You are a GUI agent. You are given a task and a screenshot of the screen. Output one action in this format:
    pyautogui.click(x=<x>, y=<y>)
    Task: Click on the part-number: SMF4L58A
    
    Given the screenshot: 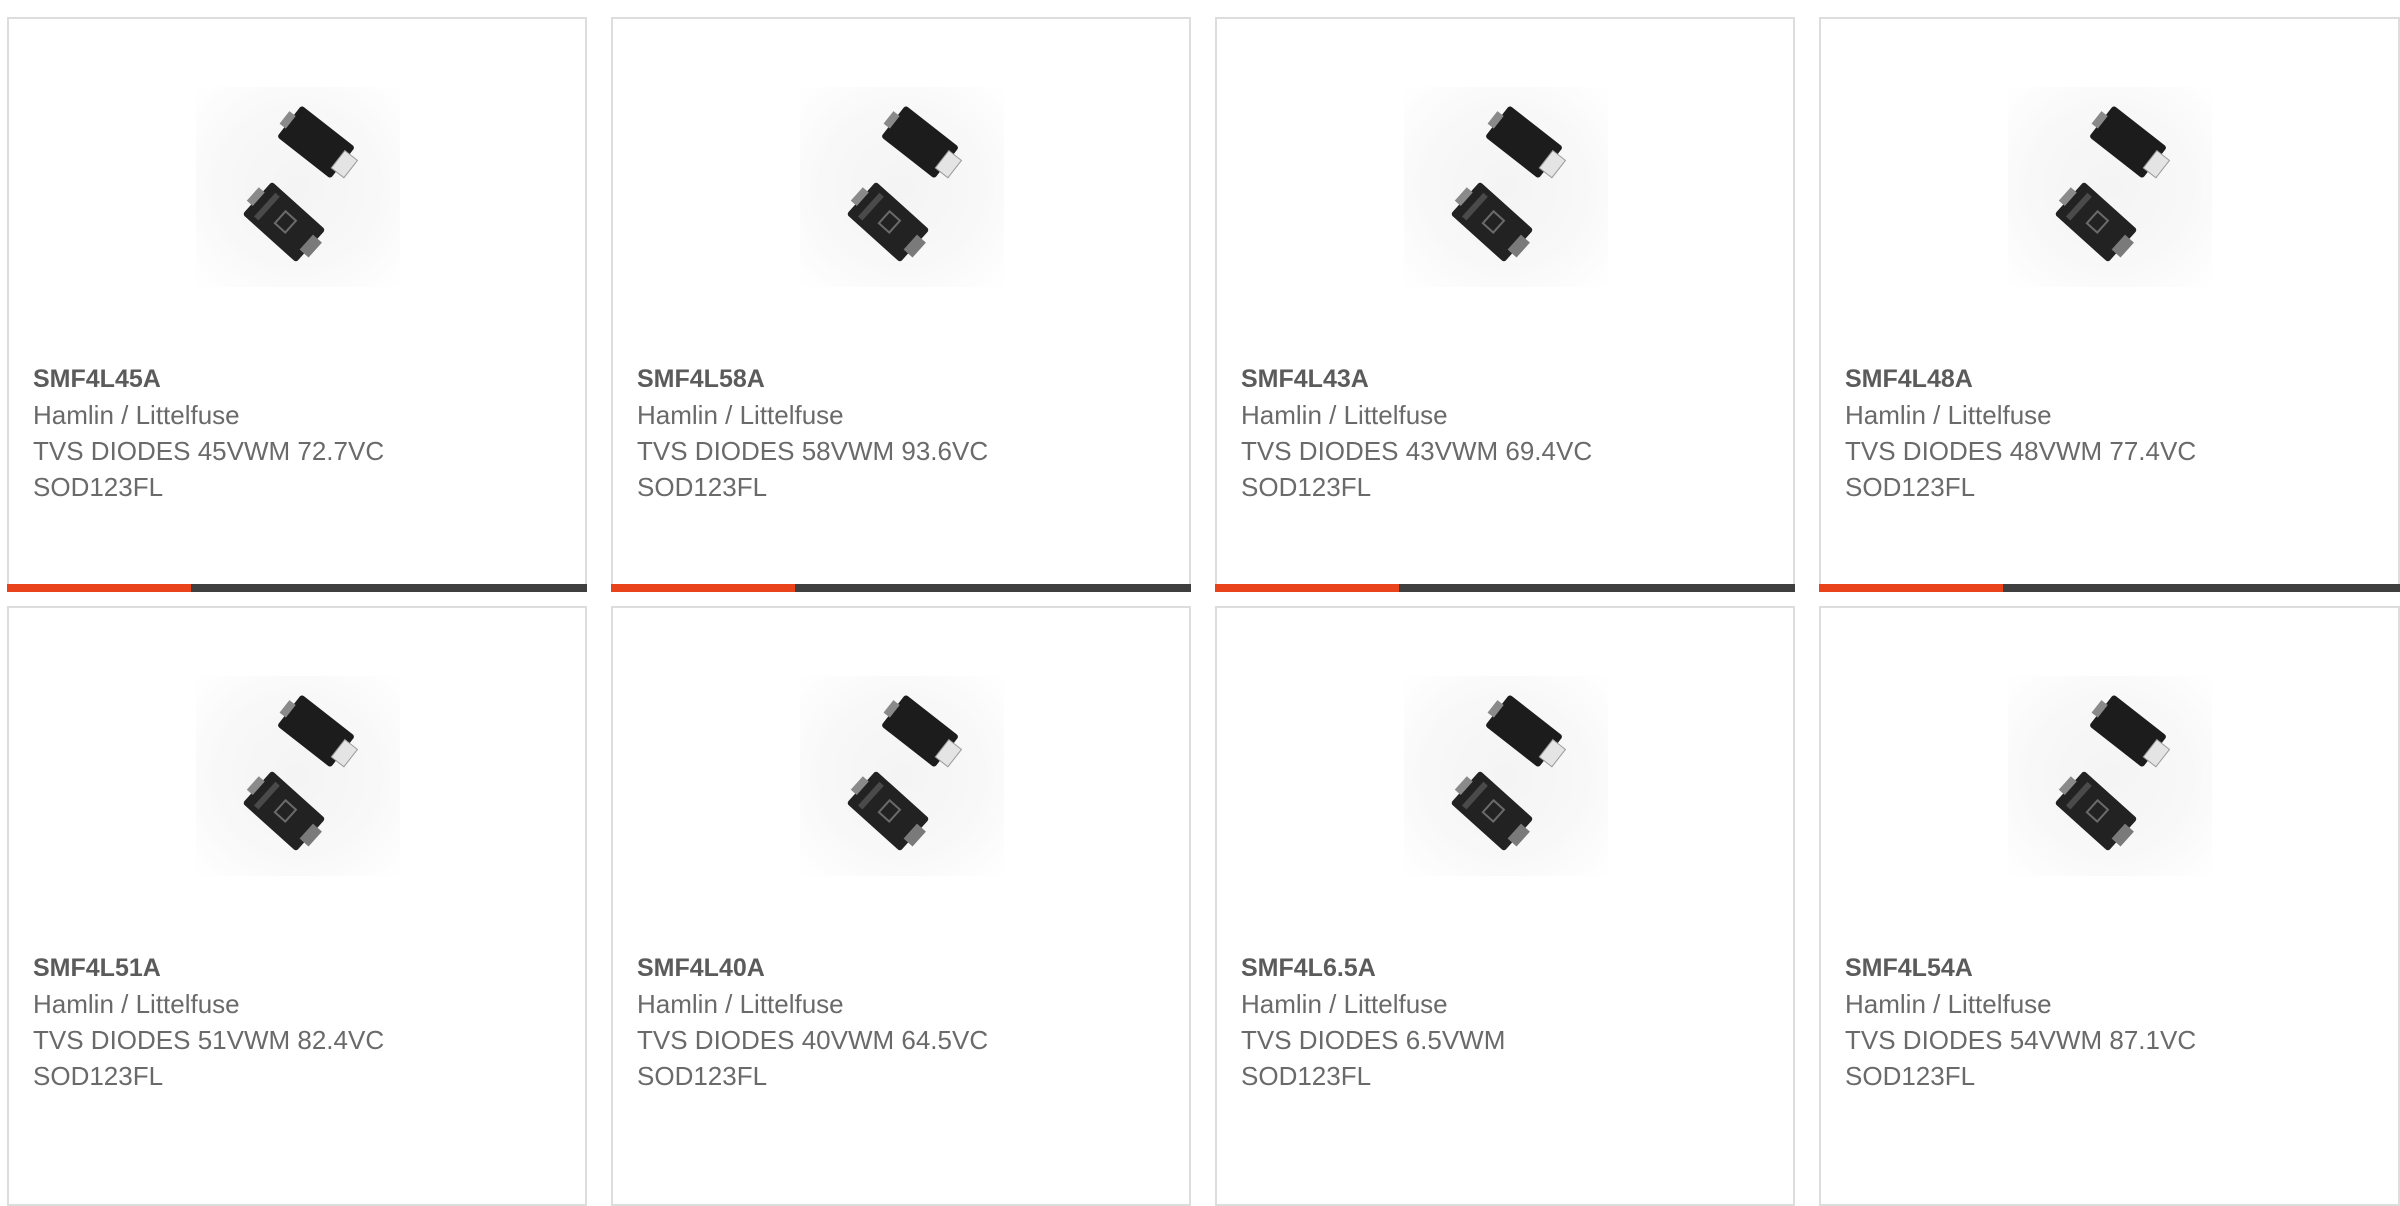 What is the action you would take?
    pyautogui.click(x=903, y=379)
    